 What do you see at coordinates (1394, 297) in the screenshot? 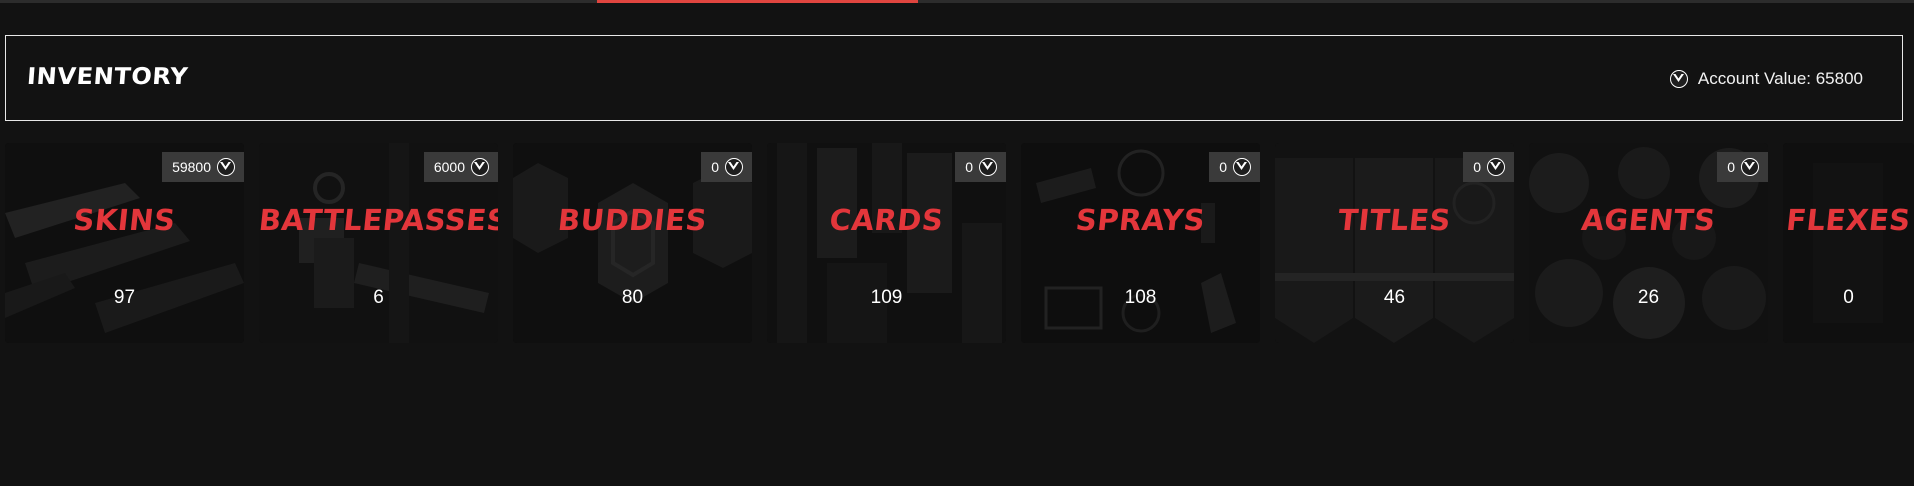
I see `category-count: 46` at bounding box center [1394, 297].